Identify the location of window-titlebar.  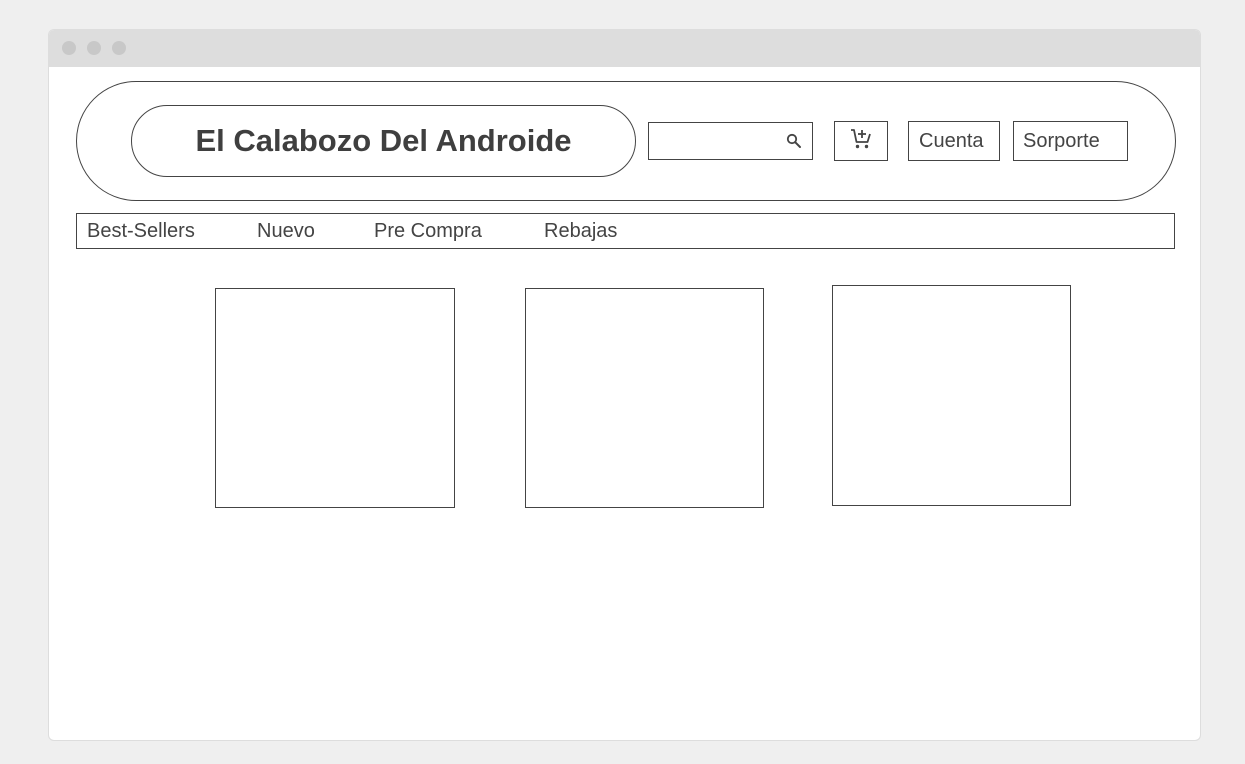
(624, 48).